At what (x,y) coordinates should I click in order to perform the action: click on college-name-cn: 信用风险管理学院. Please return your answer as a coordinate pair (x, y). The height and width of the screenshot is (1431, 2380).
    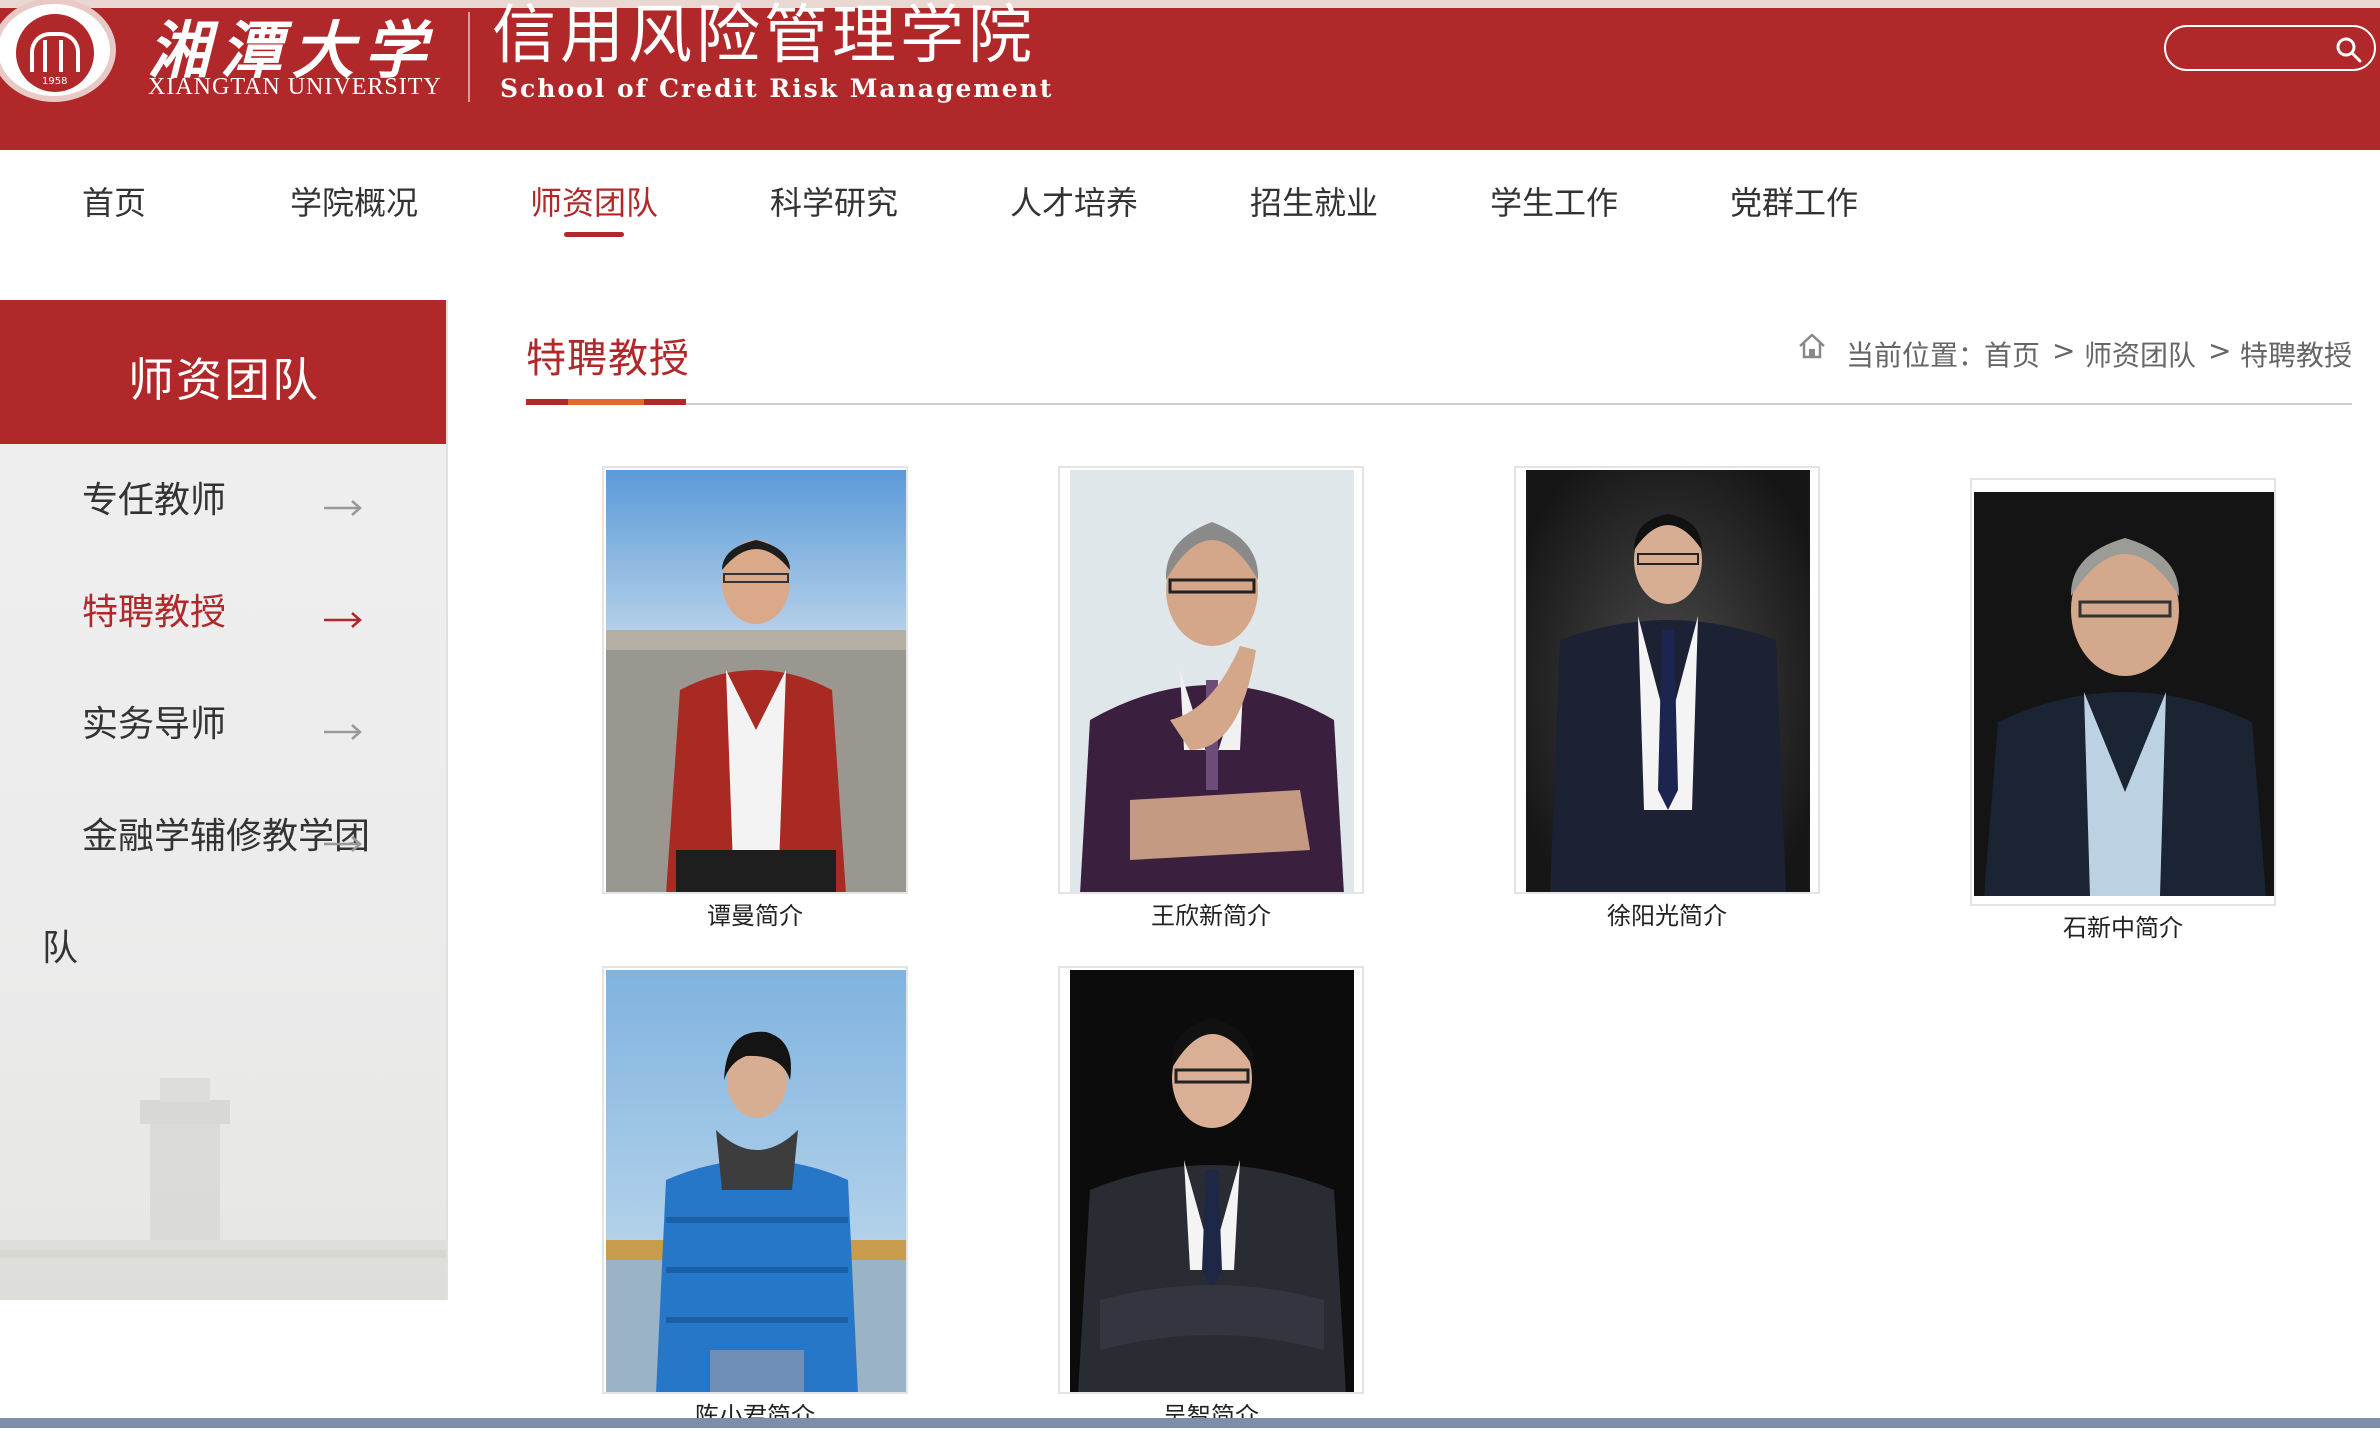
    Looking at the image, I should click on (764, 36).